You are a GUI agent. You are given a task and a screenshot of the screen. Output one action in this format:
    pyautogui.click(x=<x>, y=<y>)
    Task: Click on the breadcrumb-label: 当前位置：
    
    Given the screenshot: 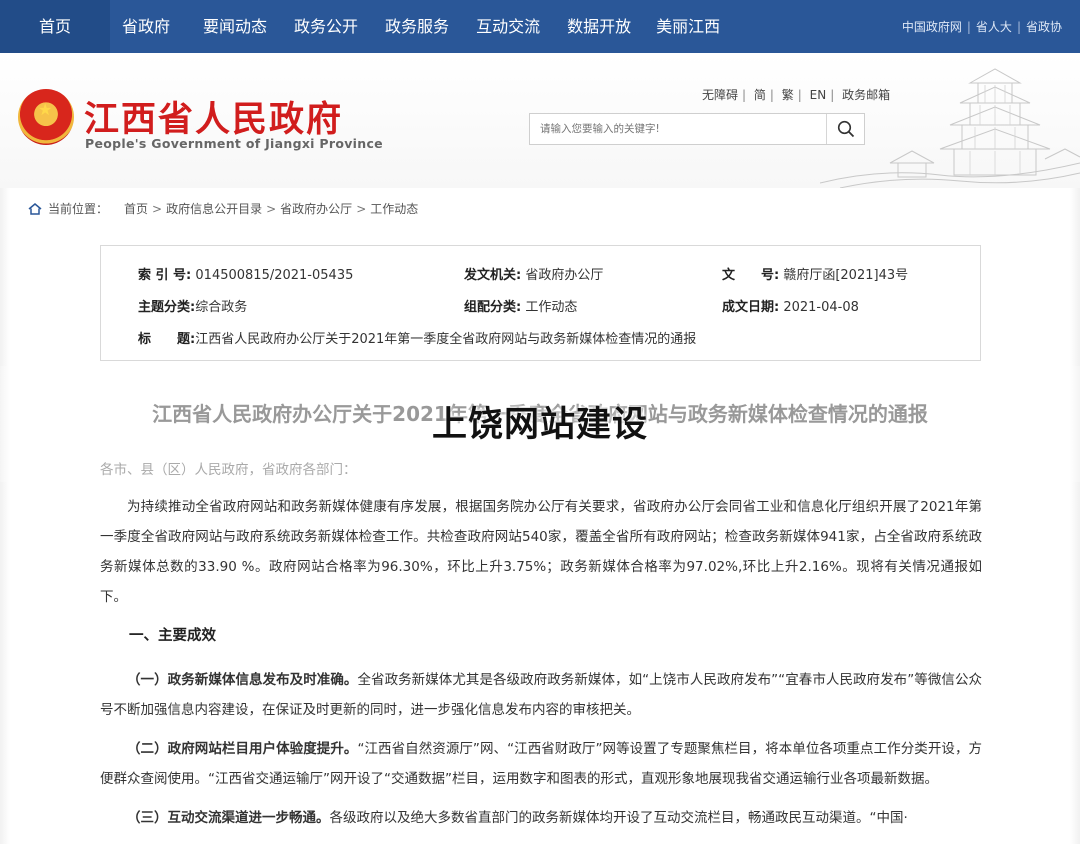 What is the action you would take?
    pyautogui.click(x=78, y=209)
    